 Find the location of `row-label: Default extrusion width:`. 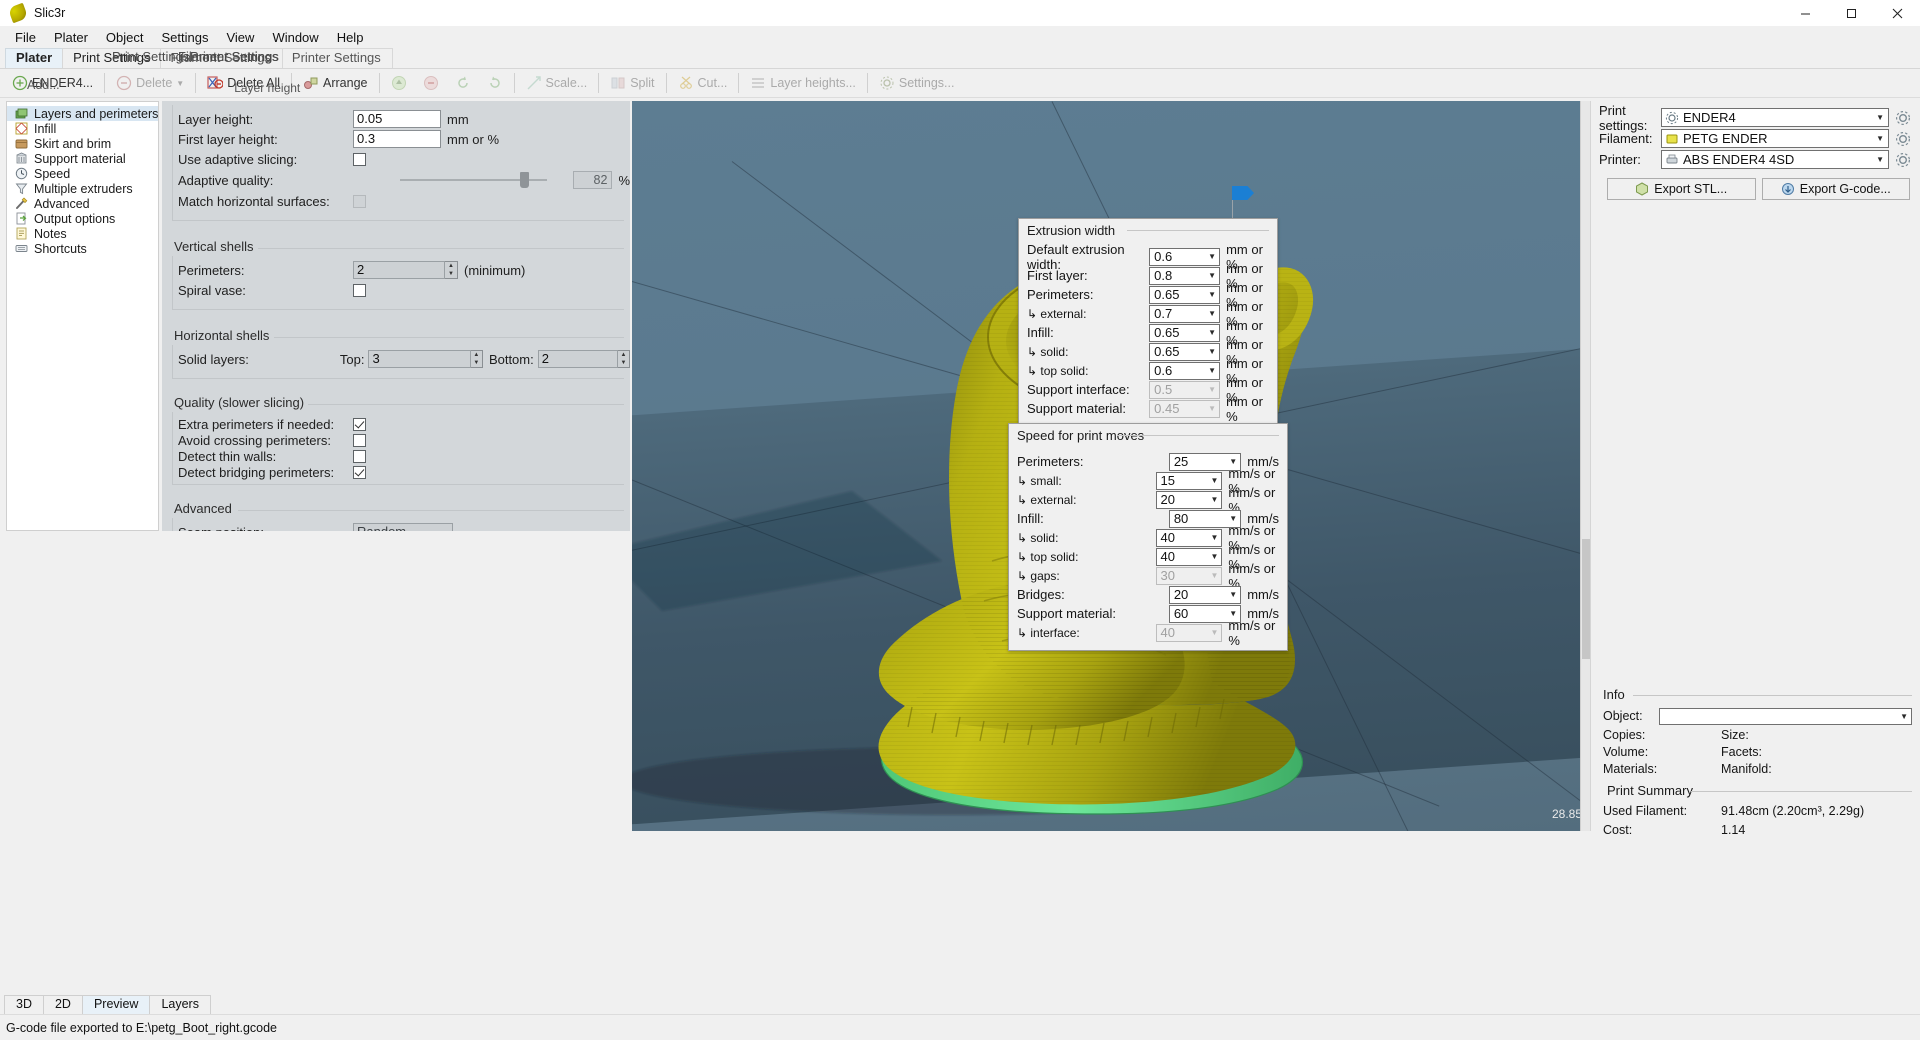

row-label: Default extrusion width: is located at coordinates (1076, 256).